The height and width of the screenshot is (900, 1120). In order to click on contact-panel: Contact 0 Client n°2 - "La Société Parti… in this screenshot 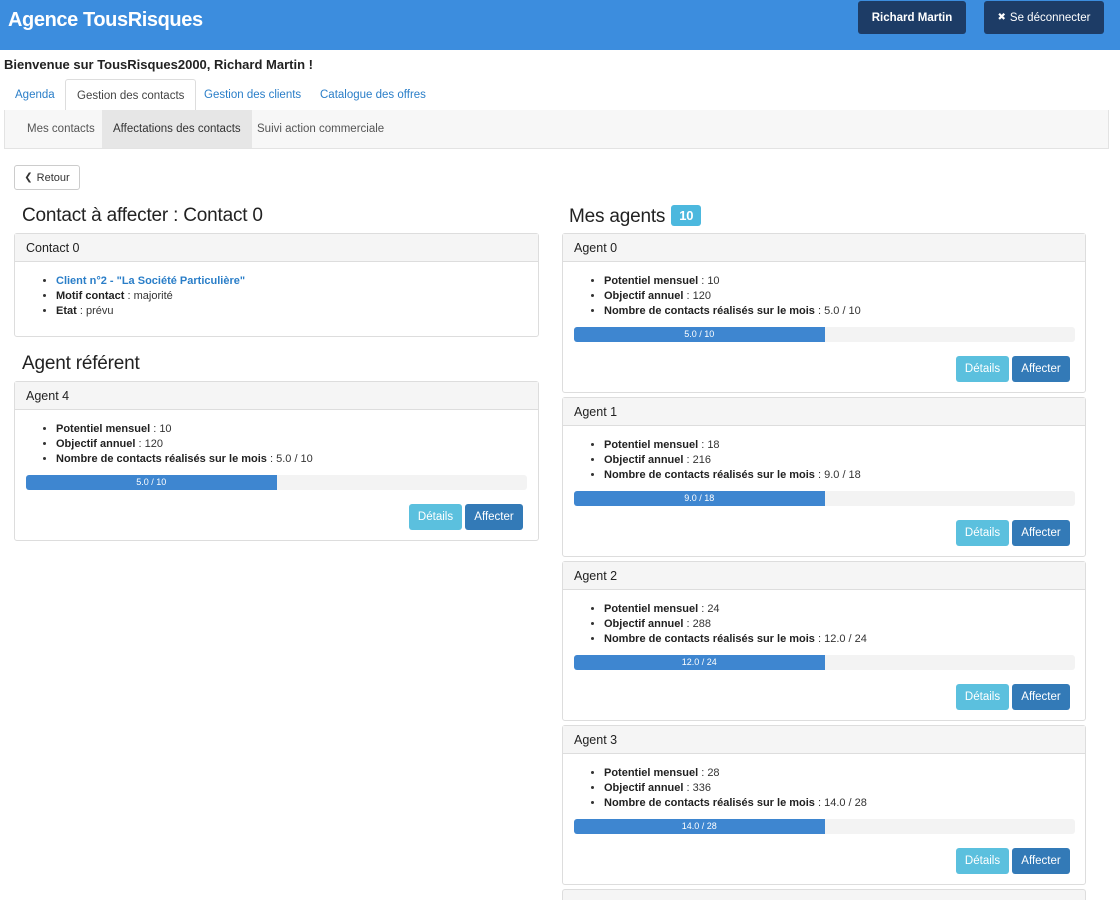, I will do `click(276, 285)`.